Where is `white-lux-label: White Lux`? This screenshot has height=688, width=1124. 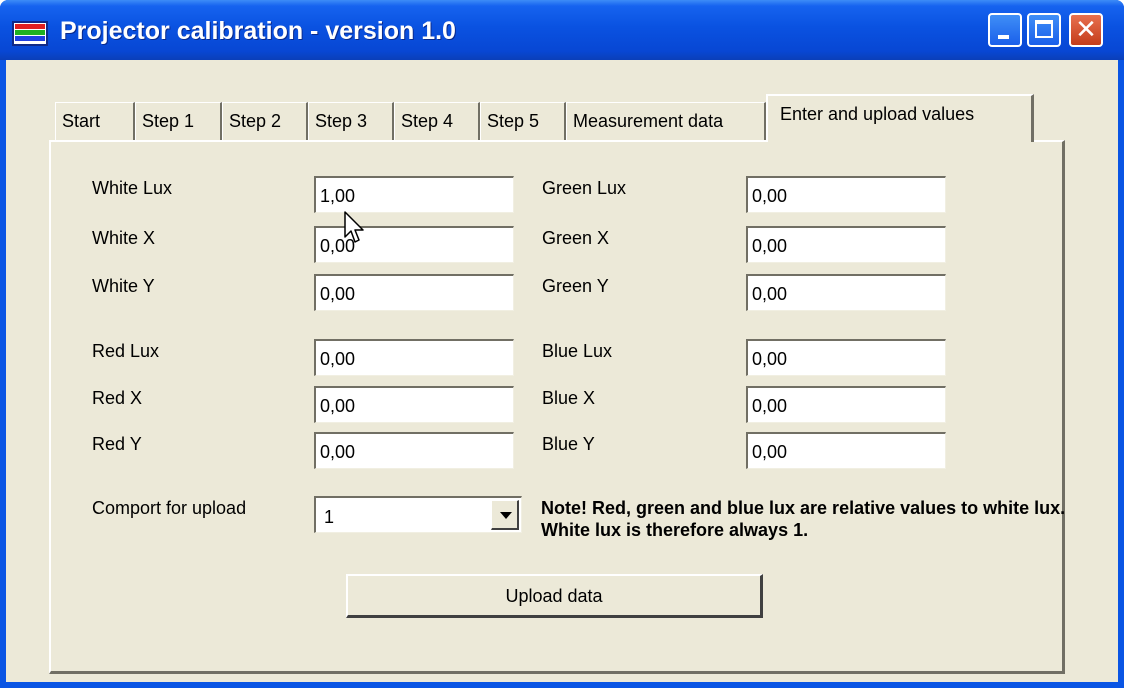
white-lux-label: White Lux is located at coordinates (132, 188).